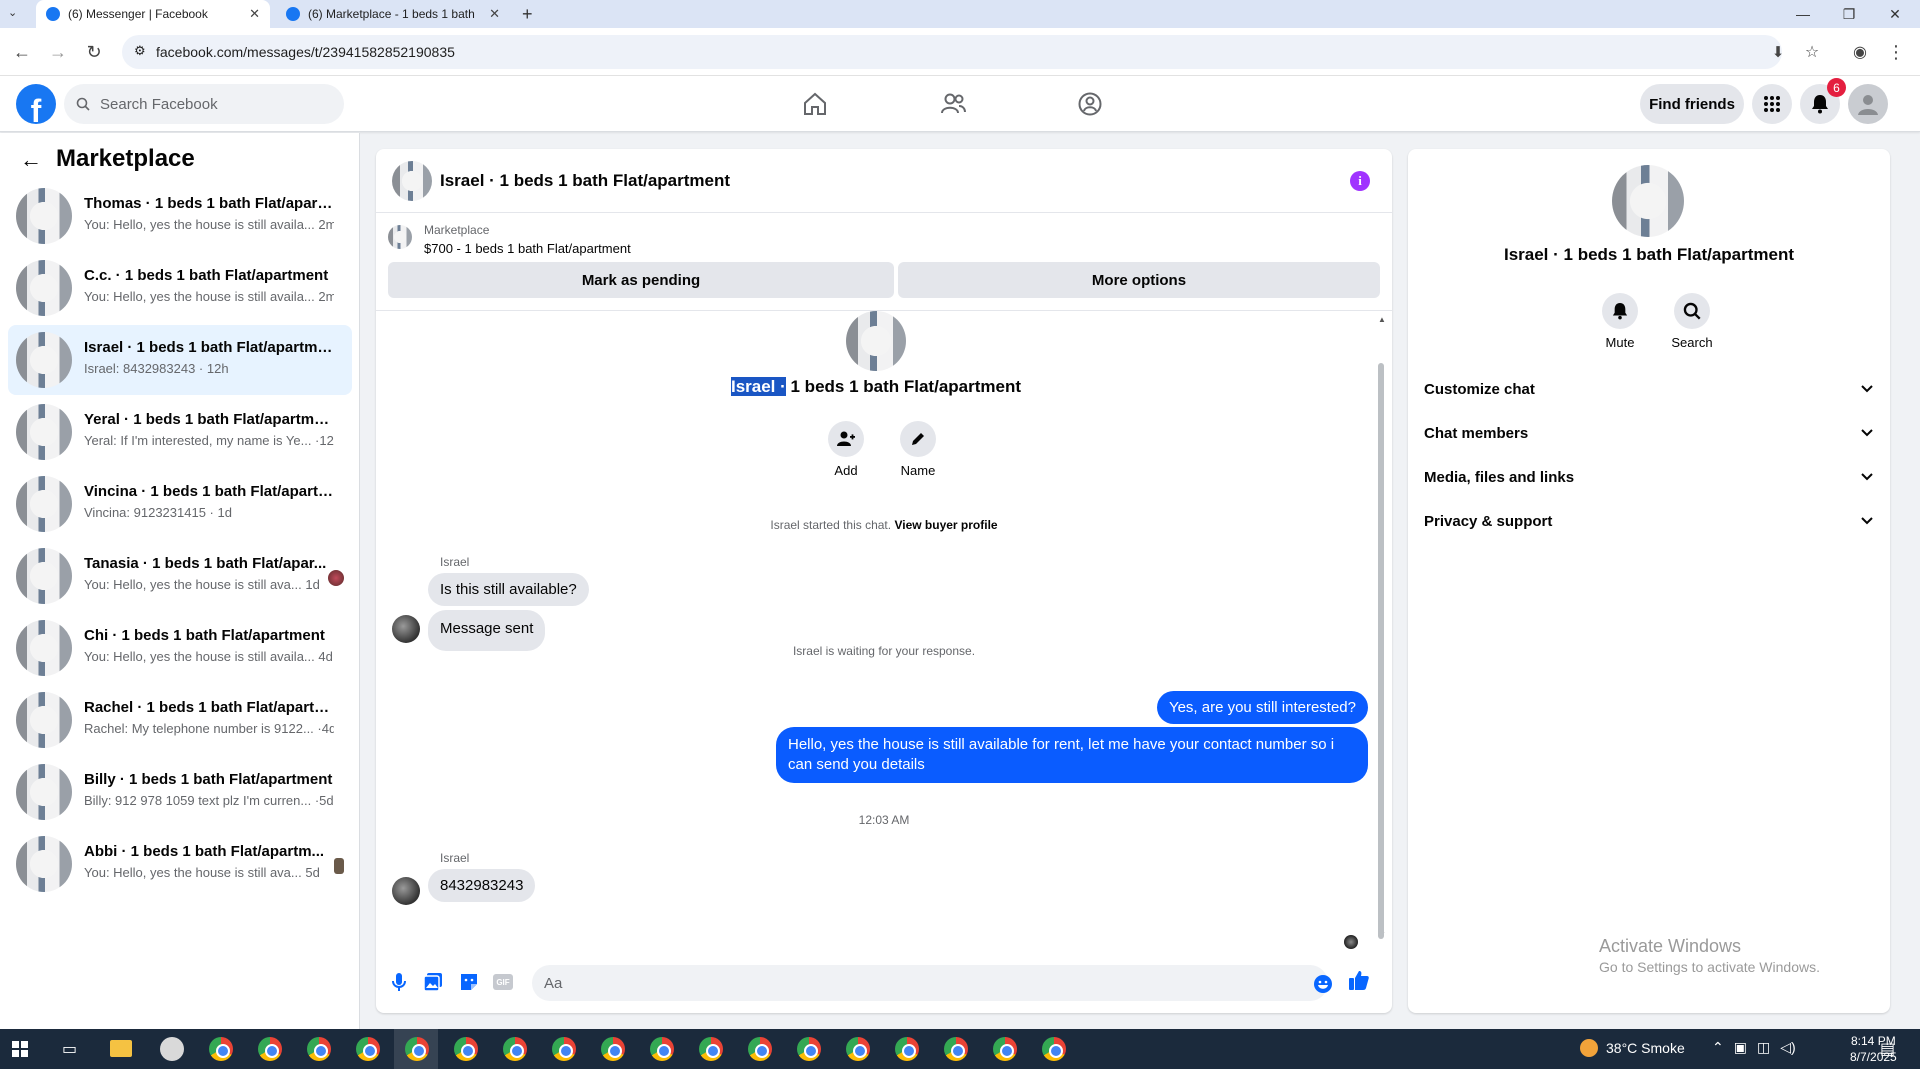 This screenshot has width=1920, height=1069. I want to click on privacy-support-section: Privacy & support, so click(1649, 521).